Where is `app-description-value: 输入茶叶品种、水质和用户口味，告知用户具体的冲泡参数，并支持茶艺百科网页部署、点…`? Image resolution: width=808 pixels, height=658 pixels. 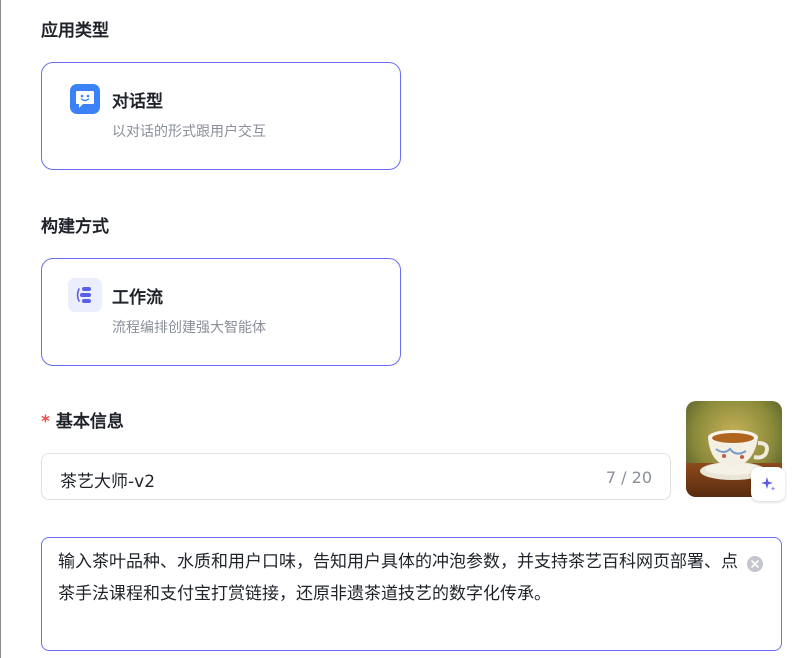 app-description-value: 输入茶叶品种、水质和用户口味，告知用户具体的冲泡参数，并支持茶艺百科网页部署、点… is located at coordinates (398, 578).